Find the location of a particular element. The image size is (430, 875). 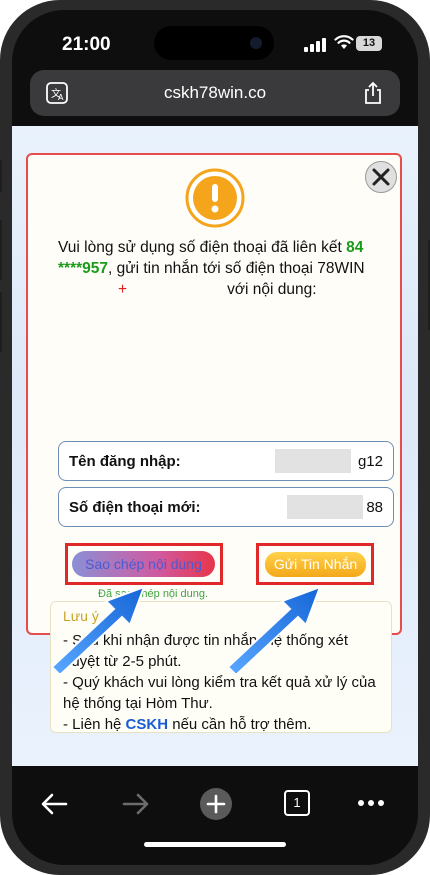

copy-content-button: Sao chép nội dung is located at coordinates (143, 564).